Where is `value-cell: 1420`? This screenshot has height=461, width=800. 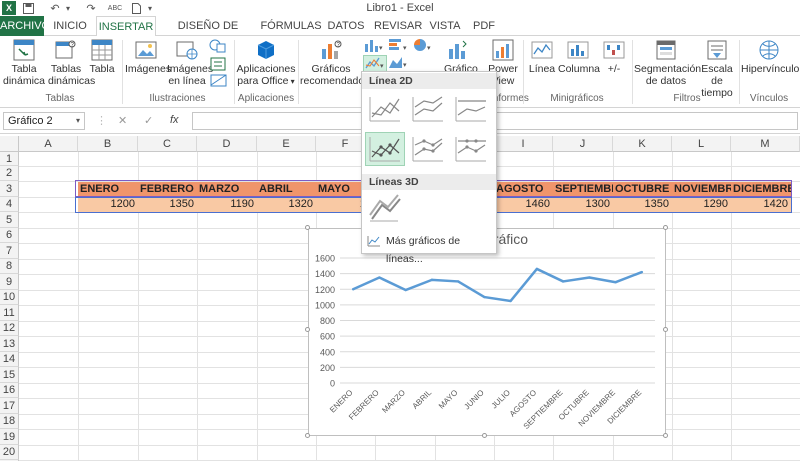
value-cell: 1420 is located at coordinates (761, 204).